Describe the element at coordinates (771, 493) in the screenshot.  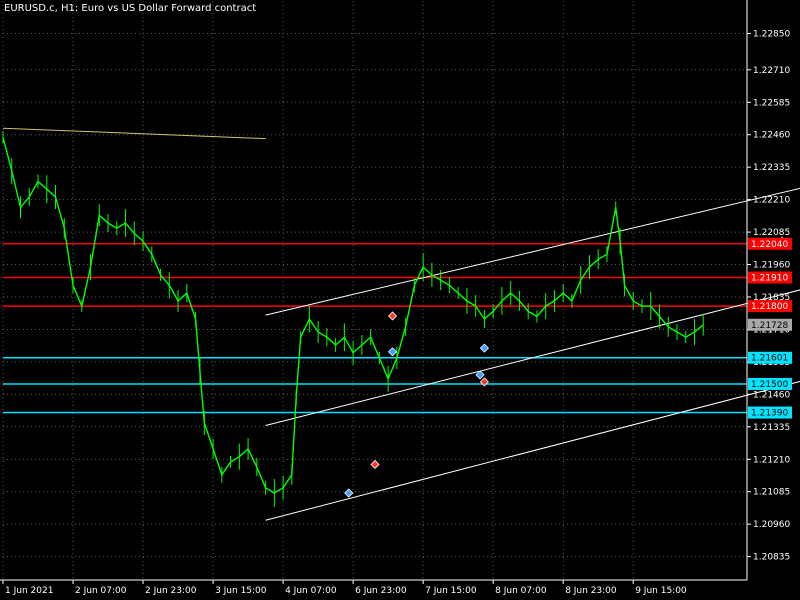
I see `y-tick-label: 1.21085` at that location.